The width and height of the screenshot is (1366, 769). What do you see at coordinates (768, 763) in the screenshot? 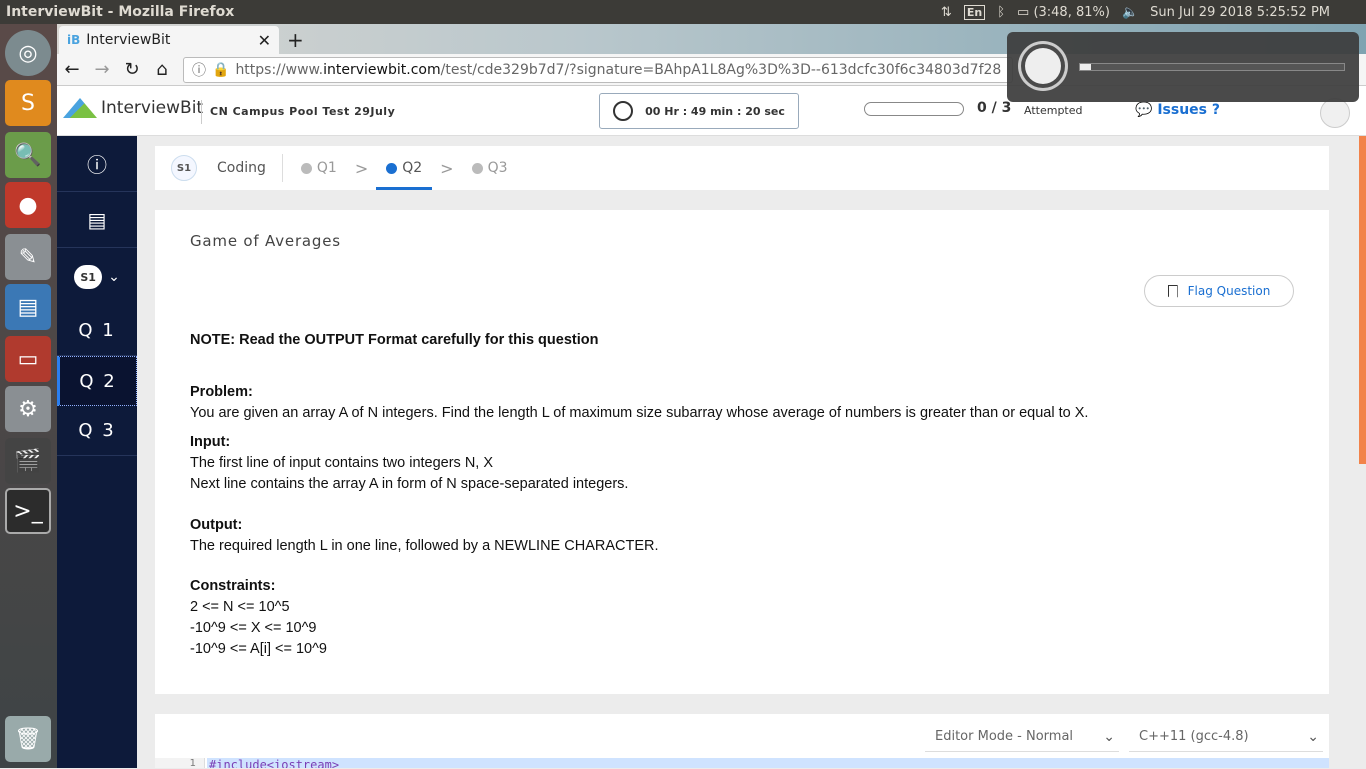
I see `code-line: #include<iostream>` at bounding box center [768, 763].